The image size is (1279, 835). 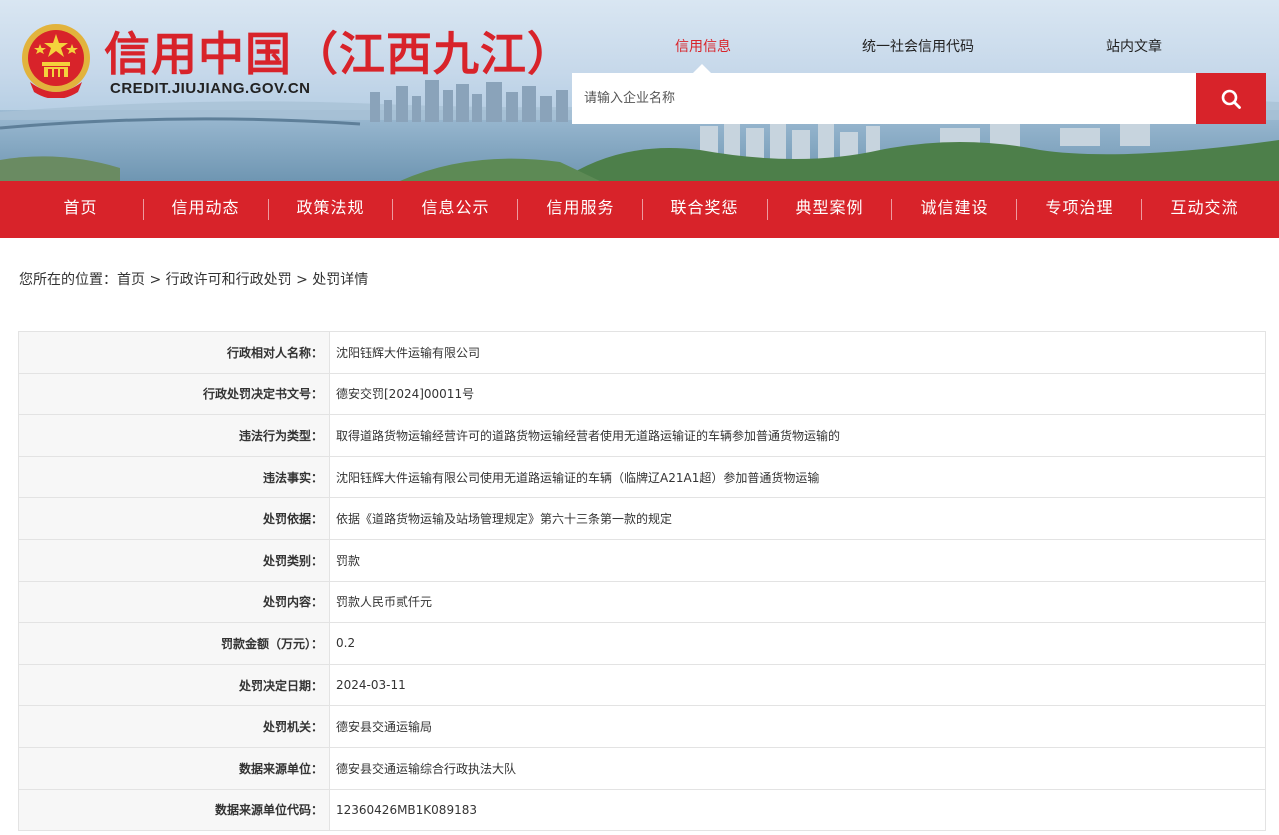 I want to click on nav-item-policy: 政策法规, so click(x=330, y=209).